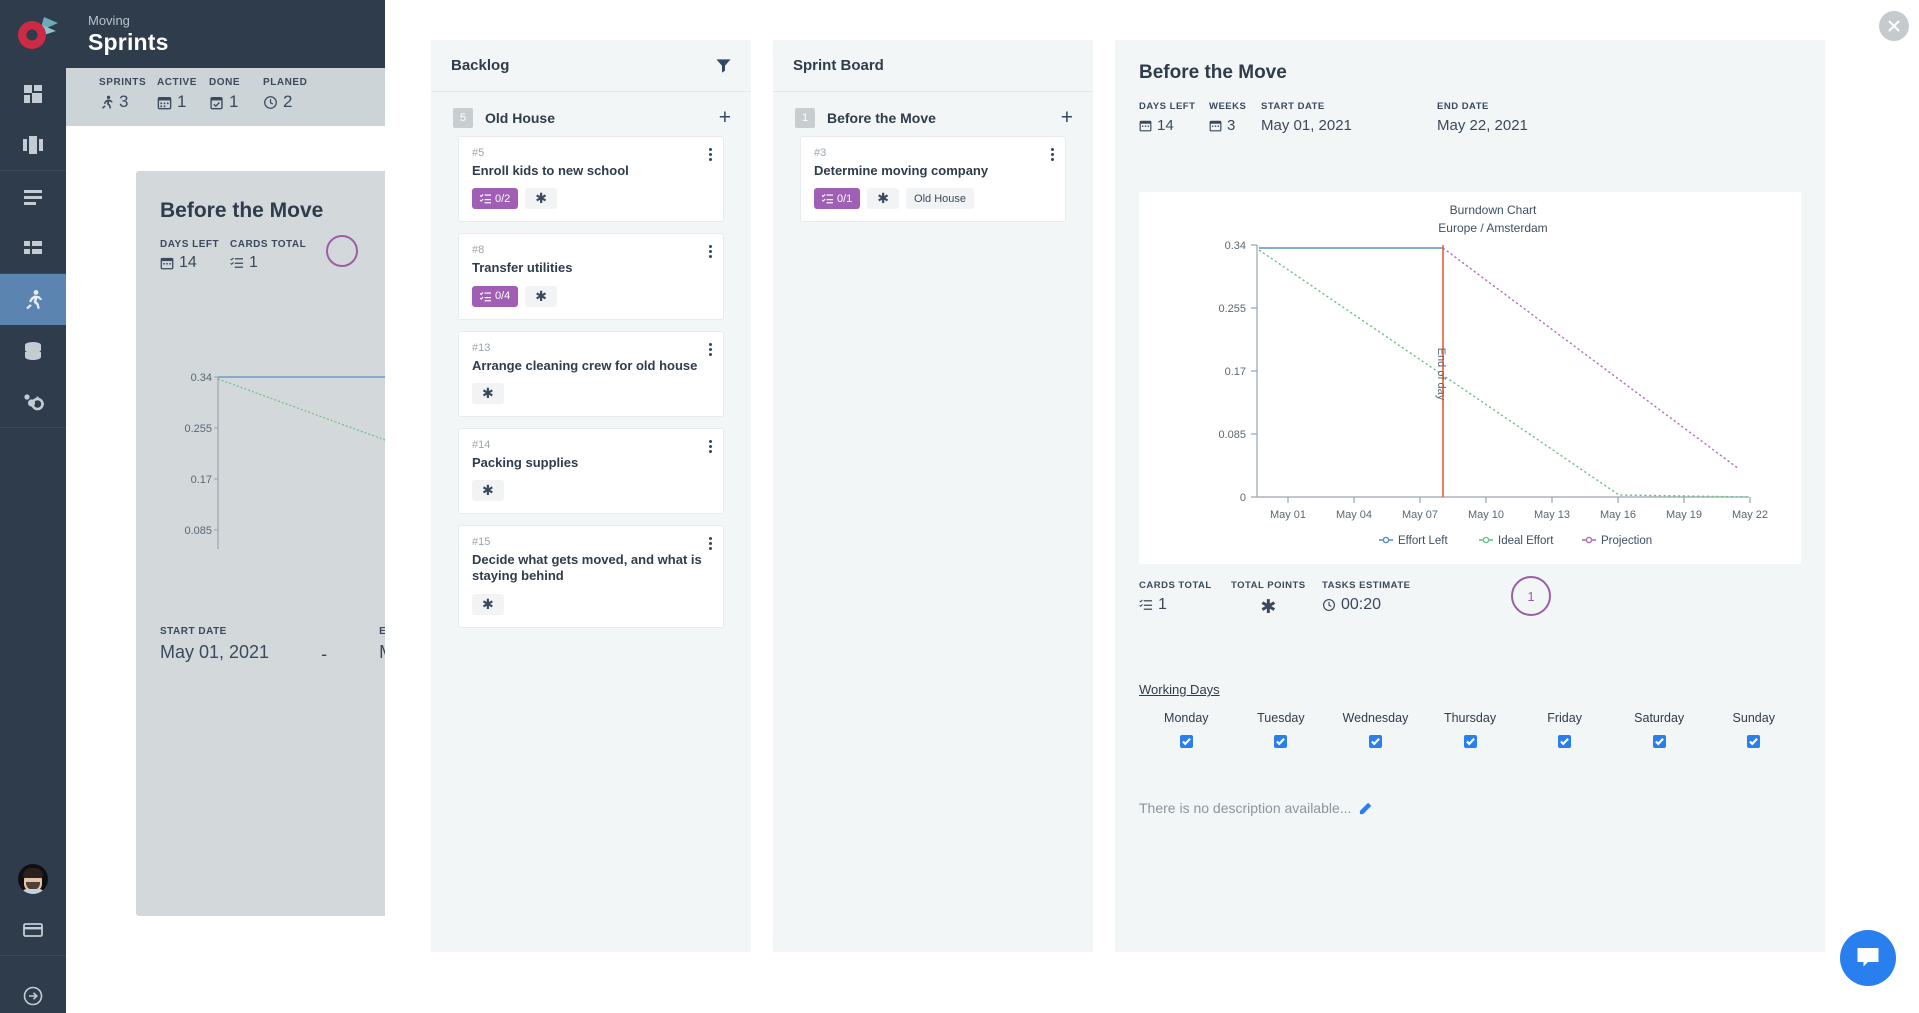 This screenshot has height=1013, width=1919. I want to click on sidebar-item-database, so click(33, 350).